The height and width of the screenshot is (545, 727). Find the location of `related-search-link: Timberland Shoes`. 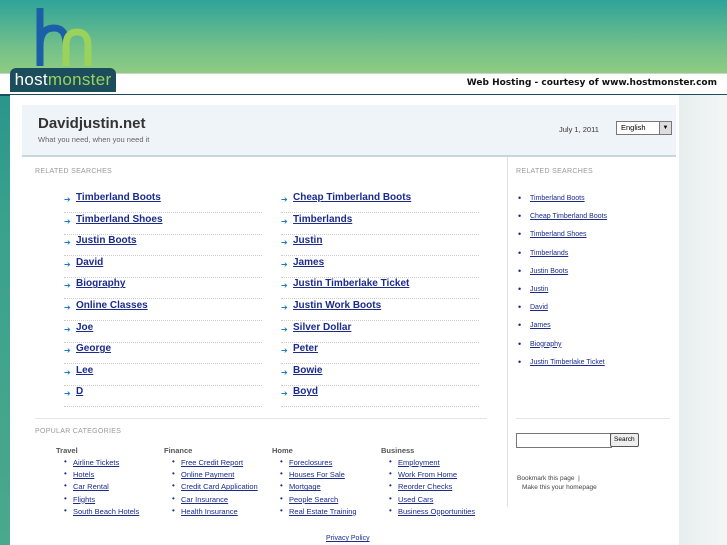

related-search-link: Timberland Shoes is located at coordinates (119, 219).